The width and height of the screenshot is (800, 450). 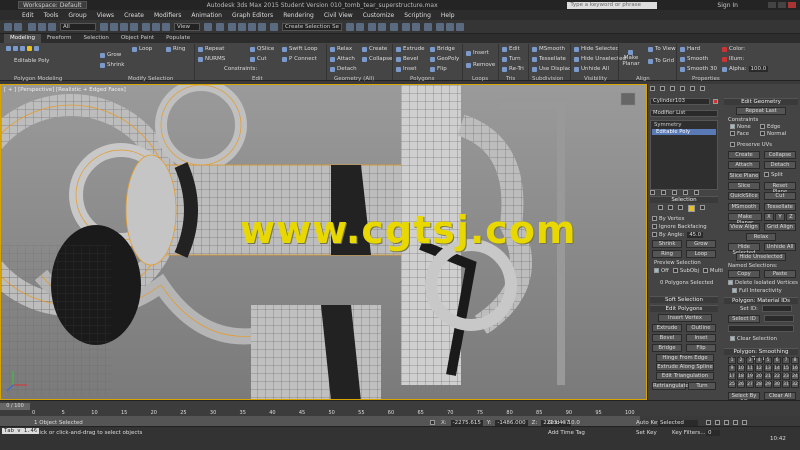 What do you see at coordinates (717, 422) in the screenshot?
I see `prev-frame-icon` at bounding box center [717, 422].